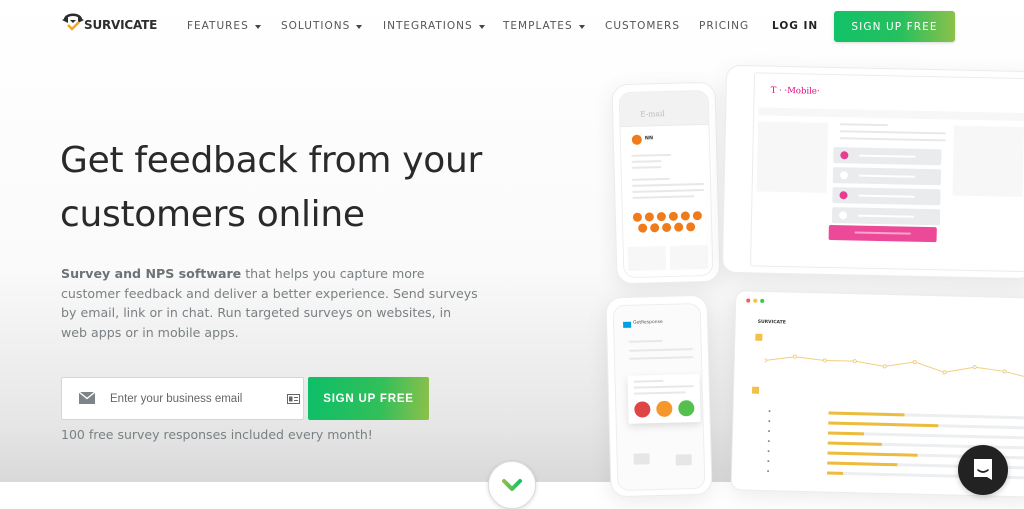  Describe the element at coordinates (724, 26) in the screenshot. I see `nav-pricing: PRICING` at that location.